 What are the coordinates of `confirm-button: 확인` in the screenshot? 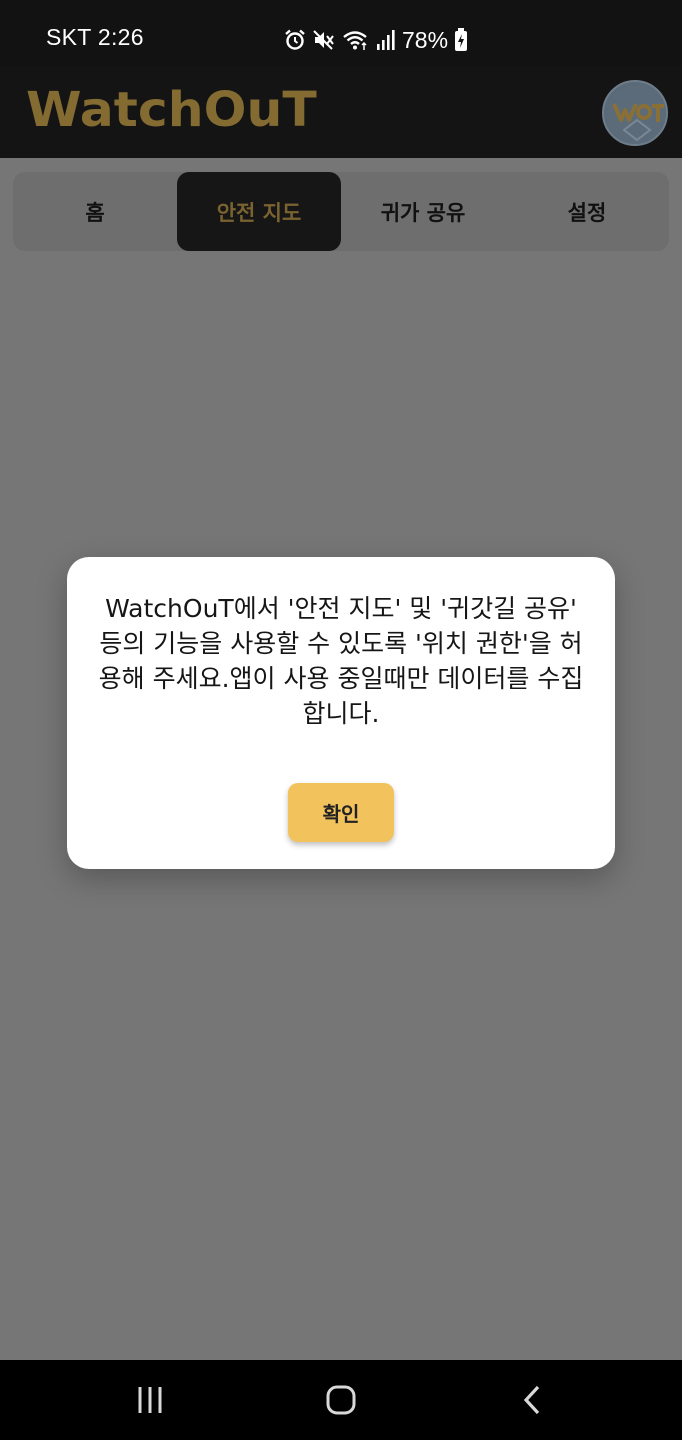 It's located at (341, 812).